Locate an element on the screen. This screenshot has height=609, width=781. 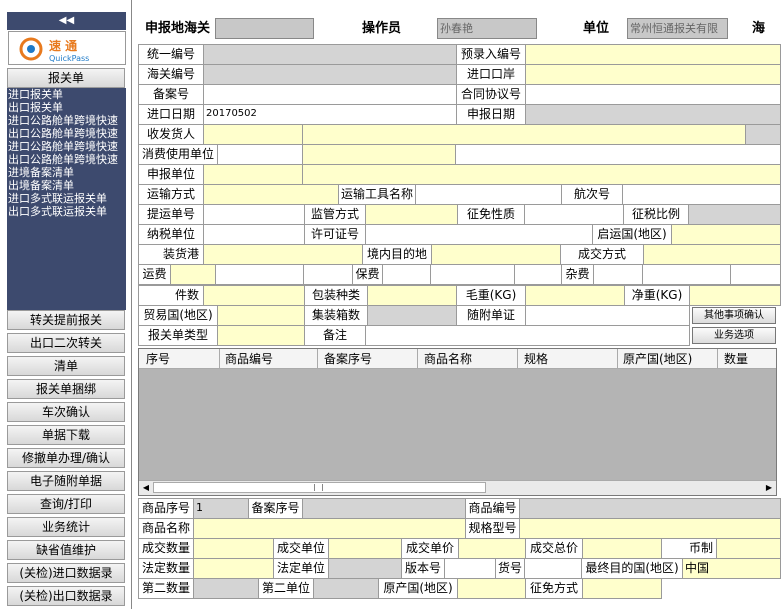
version-no-input is located at coordinates (470, 568).